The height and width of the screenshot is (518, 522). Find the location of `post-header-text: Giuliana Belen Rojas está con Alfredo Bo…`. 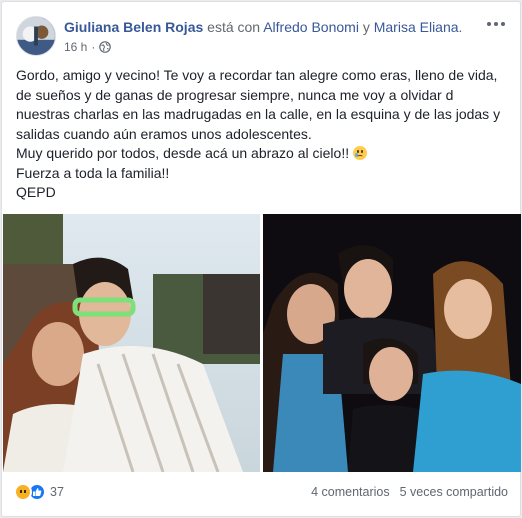

post-header-text: Giuliana Belen Rojas está con Alfredo Bo… is located at coordinates (266, 36).